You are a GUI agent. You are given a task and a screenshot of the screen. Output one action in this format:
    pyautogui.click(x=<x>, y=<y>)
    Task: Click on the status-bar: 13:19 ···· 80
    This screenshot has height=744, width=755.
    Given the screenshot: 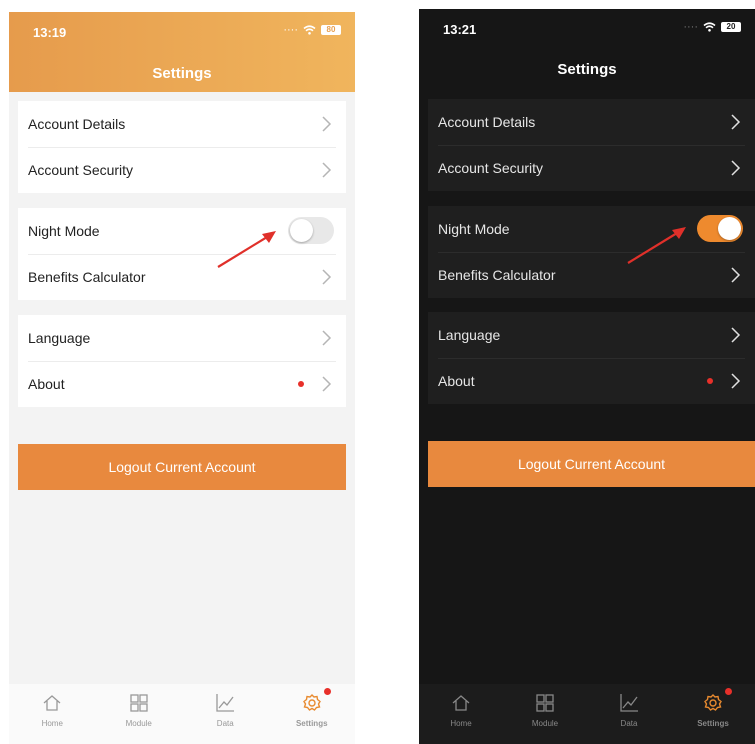 What is the action you would take?
    pyautogui.click(x=182, y=32)
    